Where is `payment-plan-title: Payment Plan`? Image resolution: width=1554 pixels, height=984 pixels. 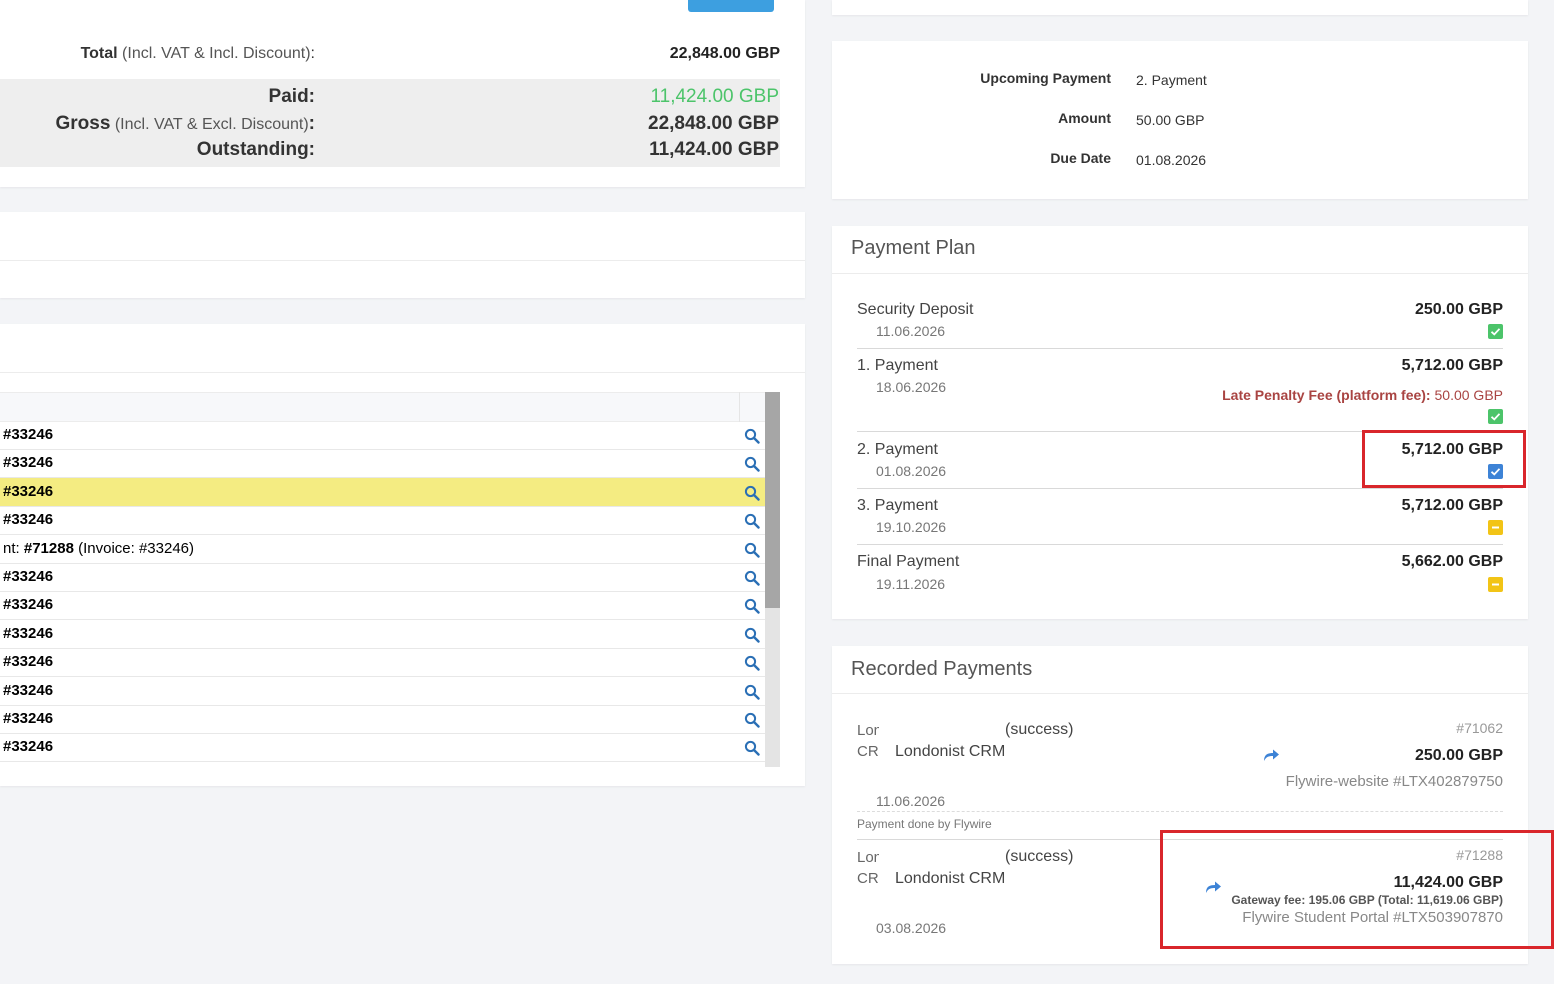
payment-plan-title: Payment Plan is located at coordinates (913, 248).